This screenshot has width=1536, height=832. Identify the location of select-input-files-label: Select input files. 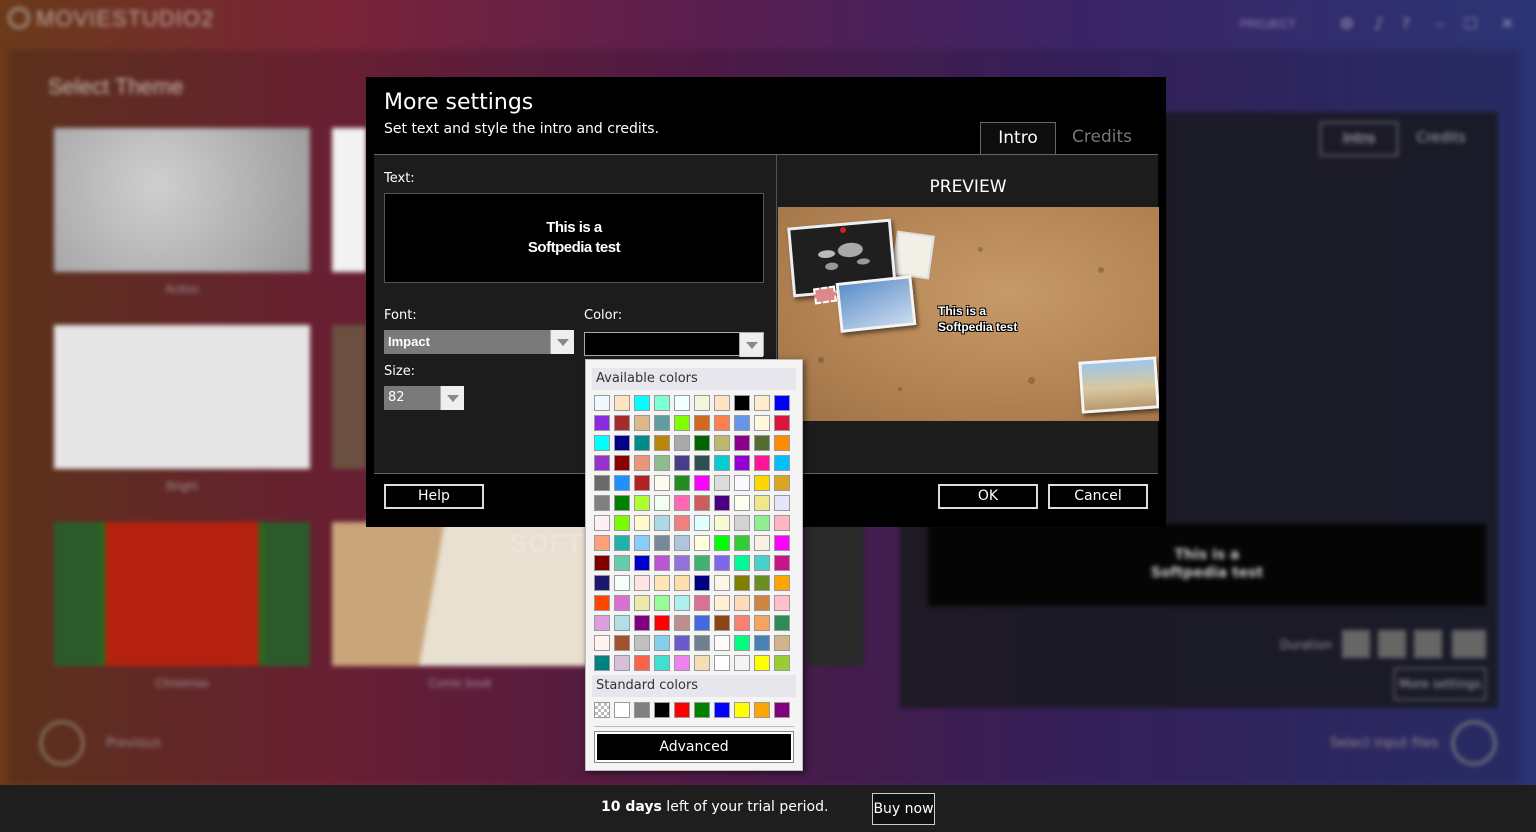
(1384, 743).